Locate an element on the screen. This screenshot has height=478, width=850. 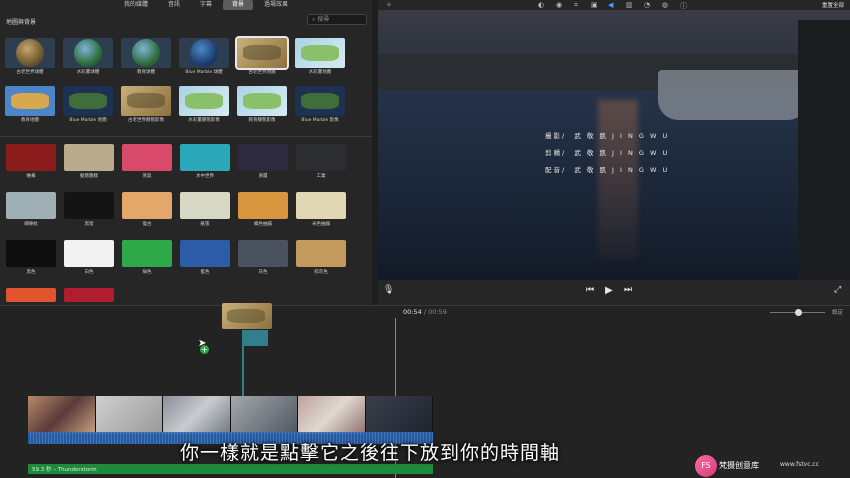
viewer-boat is located at coordinates (733, 95).